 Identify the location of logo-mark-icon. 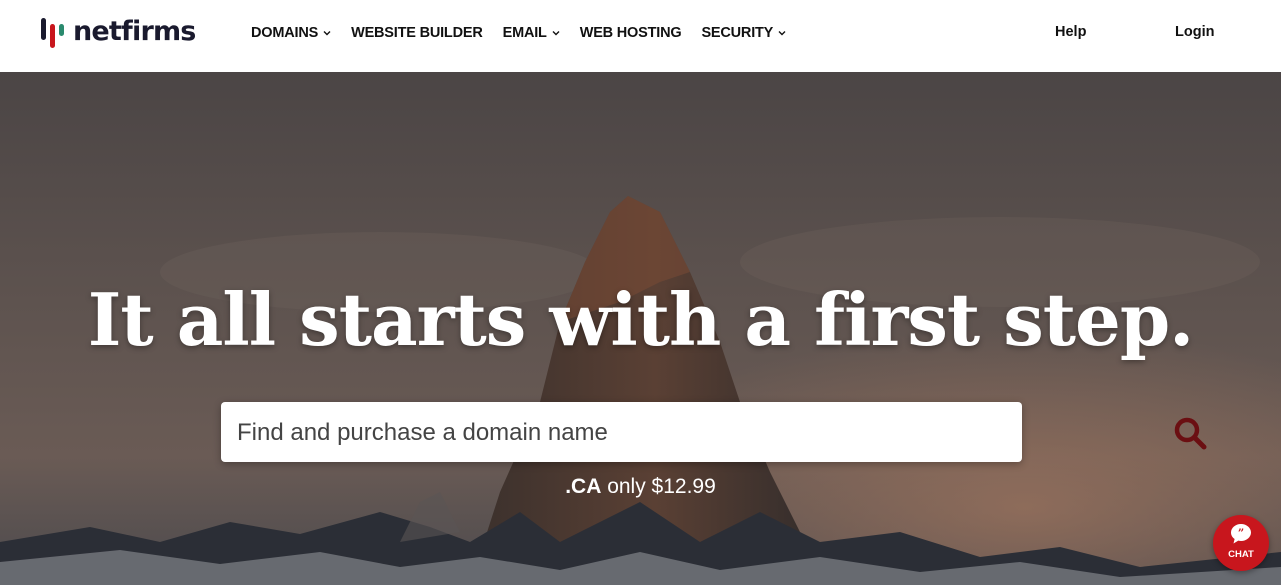
(55, 32).